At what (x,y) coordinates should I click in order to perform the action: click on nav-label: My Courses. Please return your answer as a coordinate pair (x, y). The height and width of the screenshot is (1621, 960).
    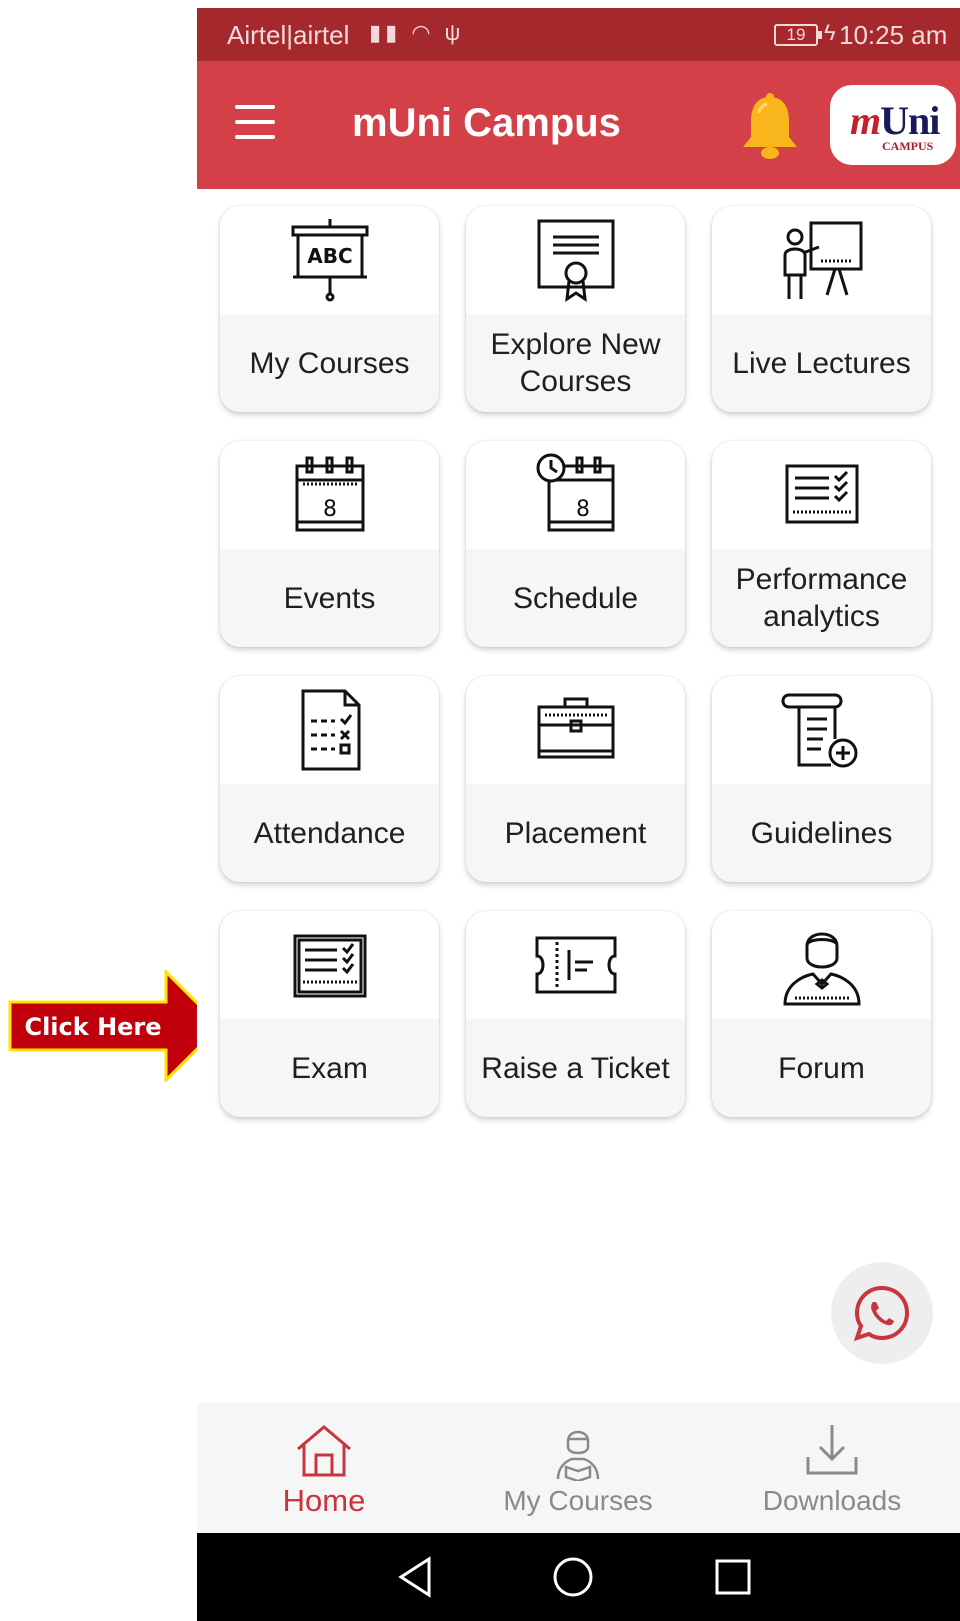
    Looking at the image, I should click on (578, 1500).